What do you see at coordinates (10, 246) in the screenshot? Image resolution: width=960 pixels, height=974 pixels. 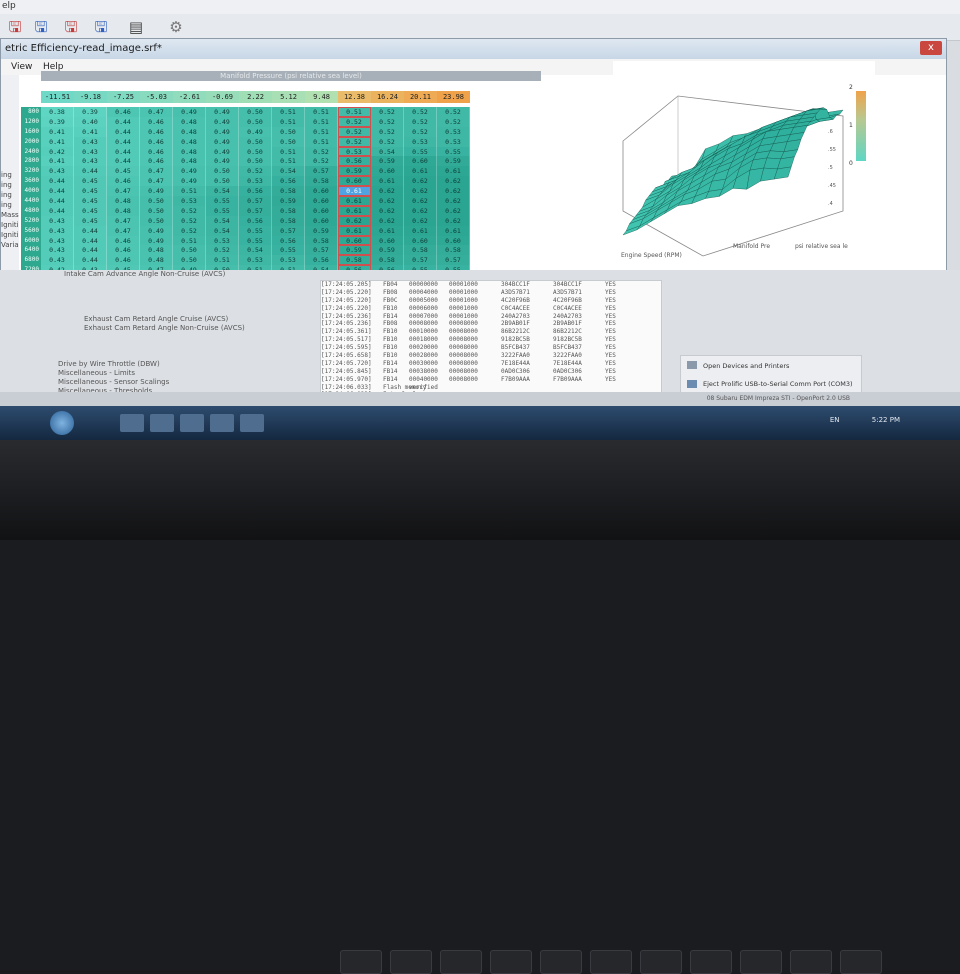 I see `sidebar-fragment-item: Variabl` at bounding box center [10, 246].